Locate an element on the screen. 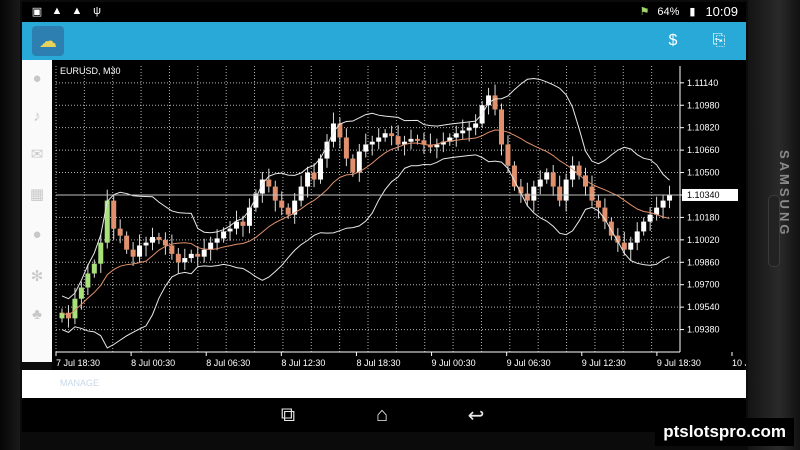 Image resolution: width=800 pixels, height=450 pixels. battery-percent: 64% is located at coordinates (668, 11).